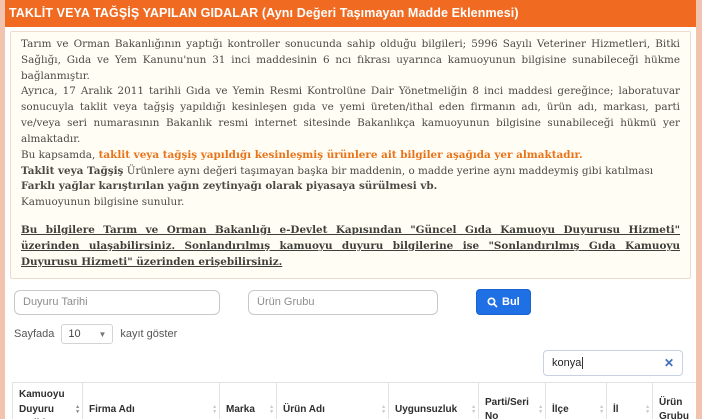 The width and height of the screenshot is (702, 419). Describe the element at coordinates (332, 400) in the screenshot. I see `column-header: Ürün Adı ▴ ▾` at that location.